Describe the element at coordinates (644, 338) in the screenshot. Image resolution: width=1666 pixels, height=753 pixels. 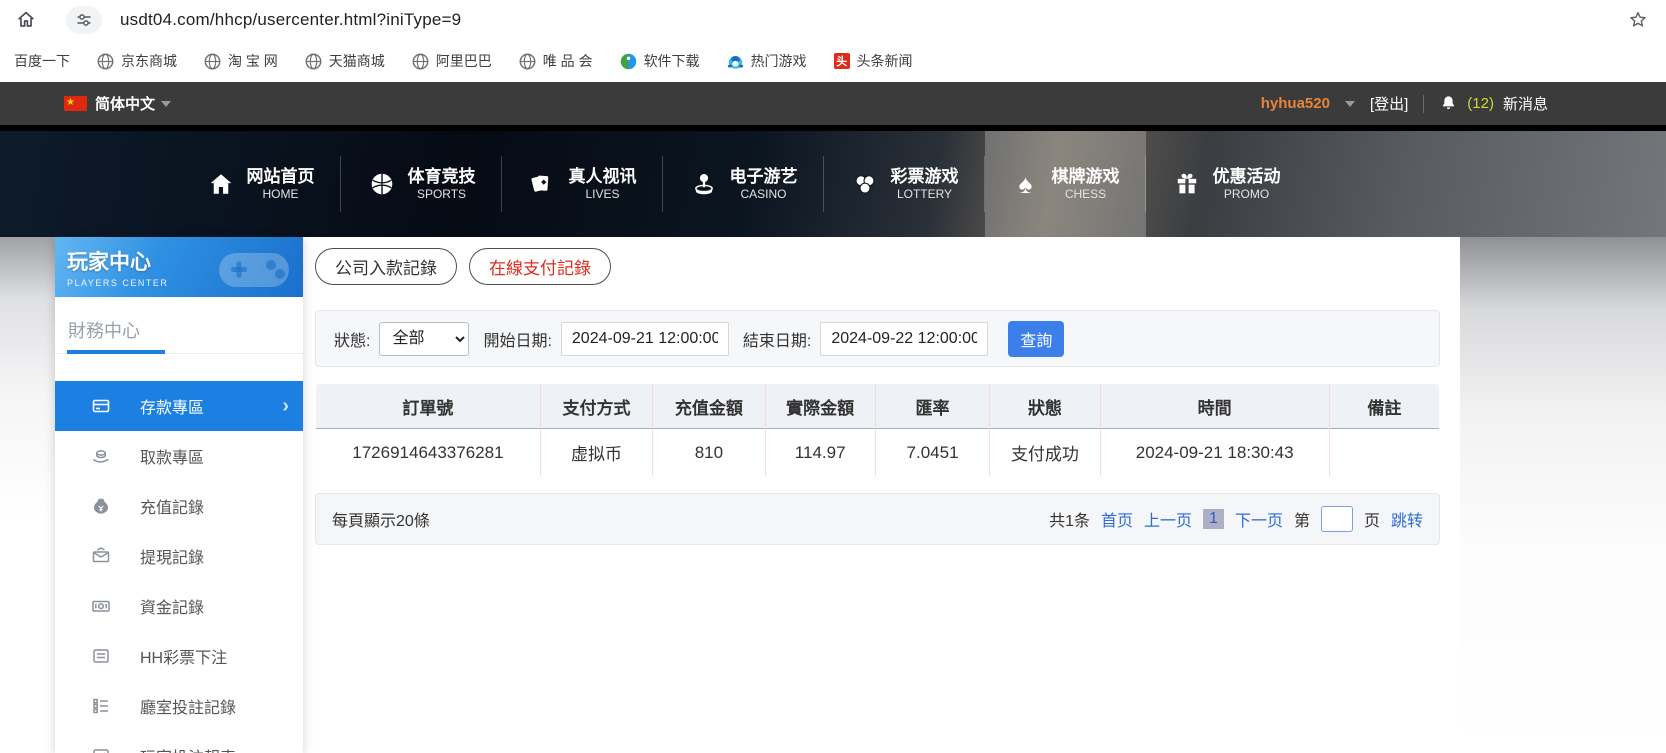
I see `start-date-input` at that location.